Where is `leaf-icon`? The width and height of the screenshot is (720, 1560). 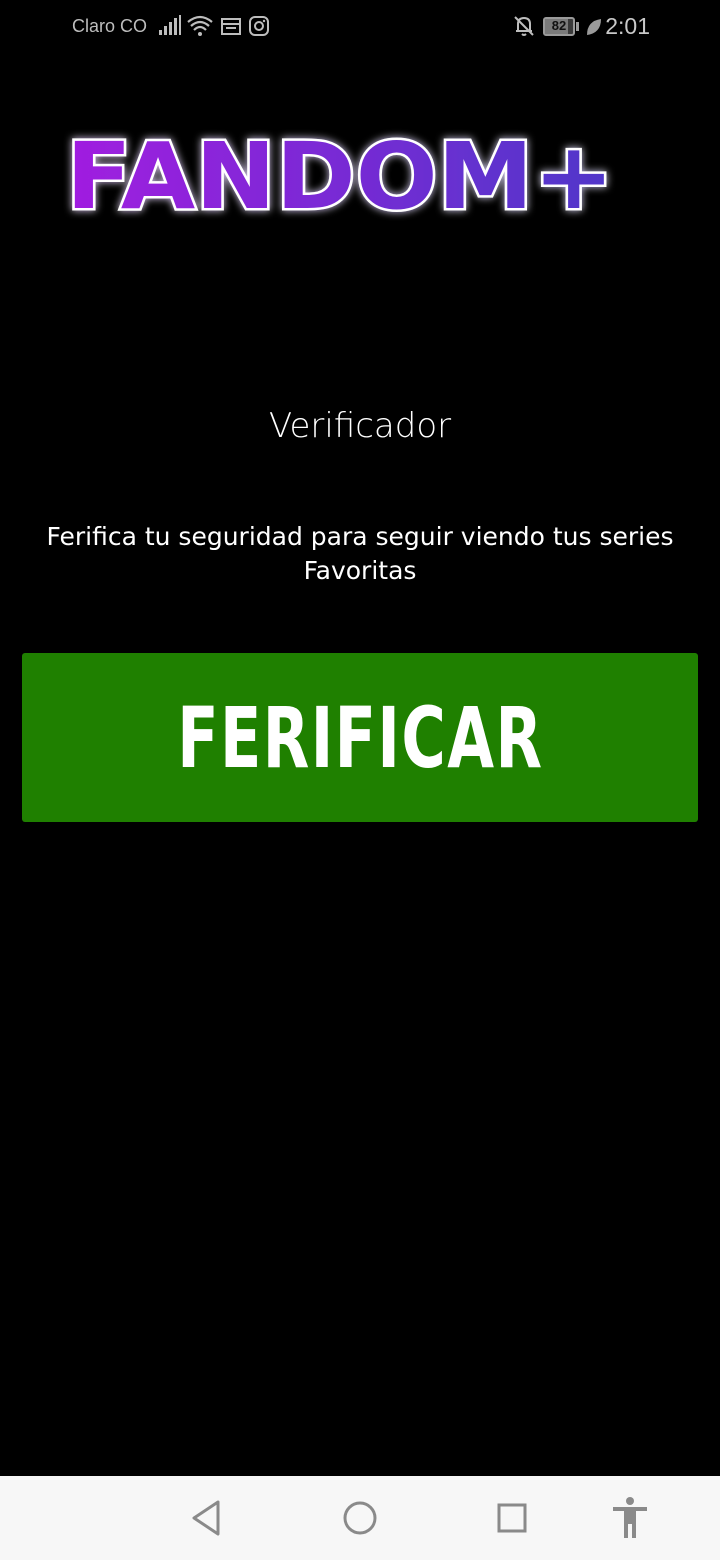 leaf-icon is located at coordinates (594, 27).